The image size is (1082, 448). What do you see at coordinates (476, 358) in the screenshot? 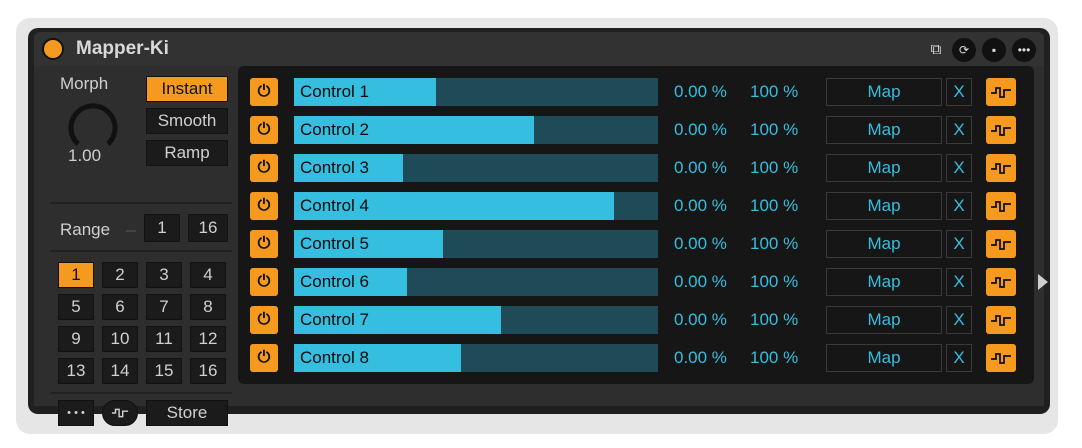
I see `control-slider: Control 8` at bounding box center [476, 358].